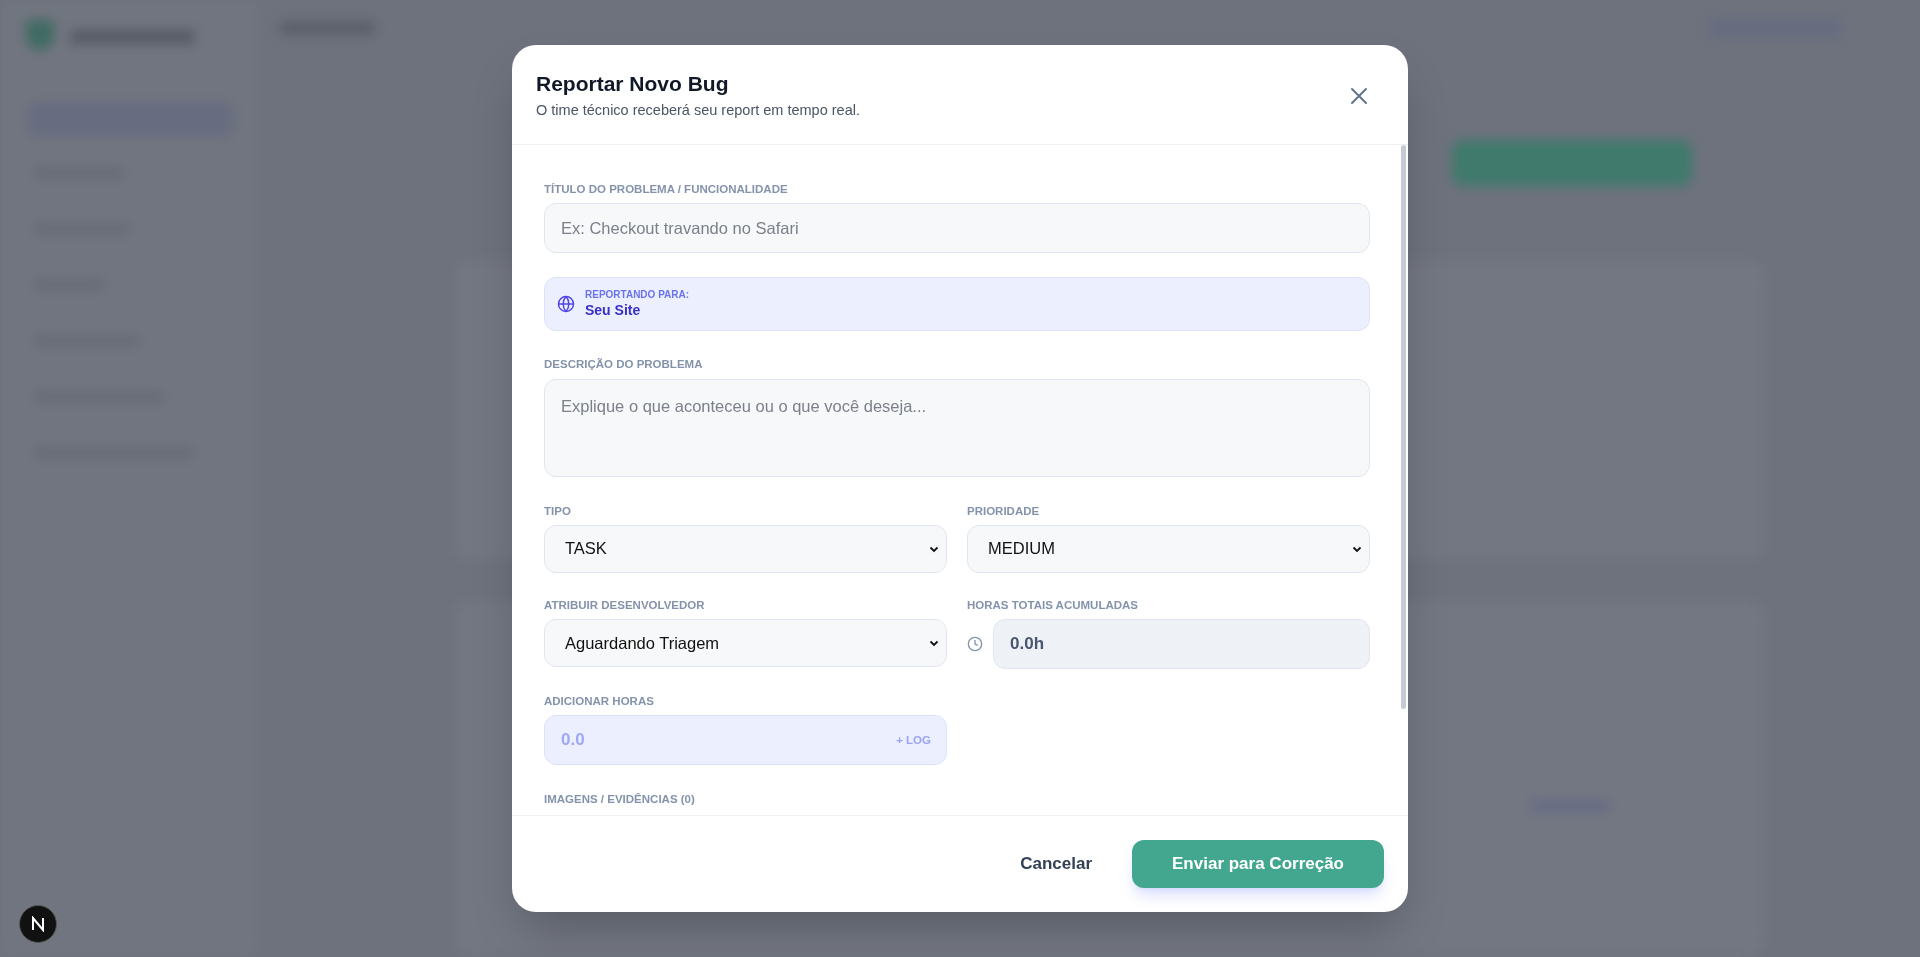  Describe the element at coordinates (957, 228) in the screenshot. I see `title-field: Ex: Checkout travando no Safari` at that location.